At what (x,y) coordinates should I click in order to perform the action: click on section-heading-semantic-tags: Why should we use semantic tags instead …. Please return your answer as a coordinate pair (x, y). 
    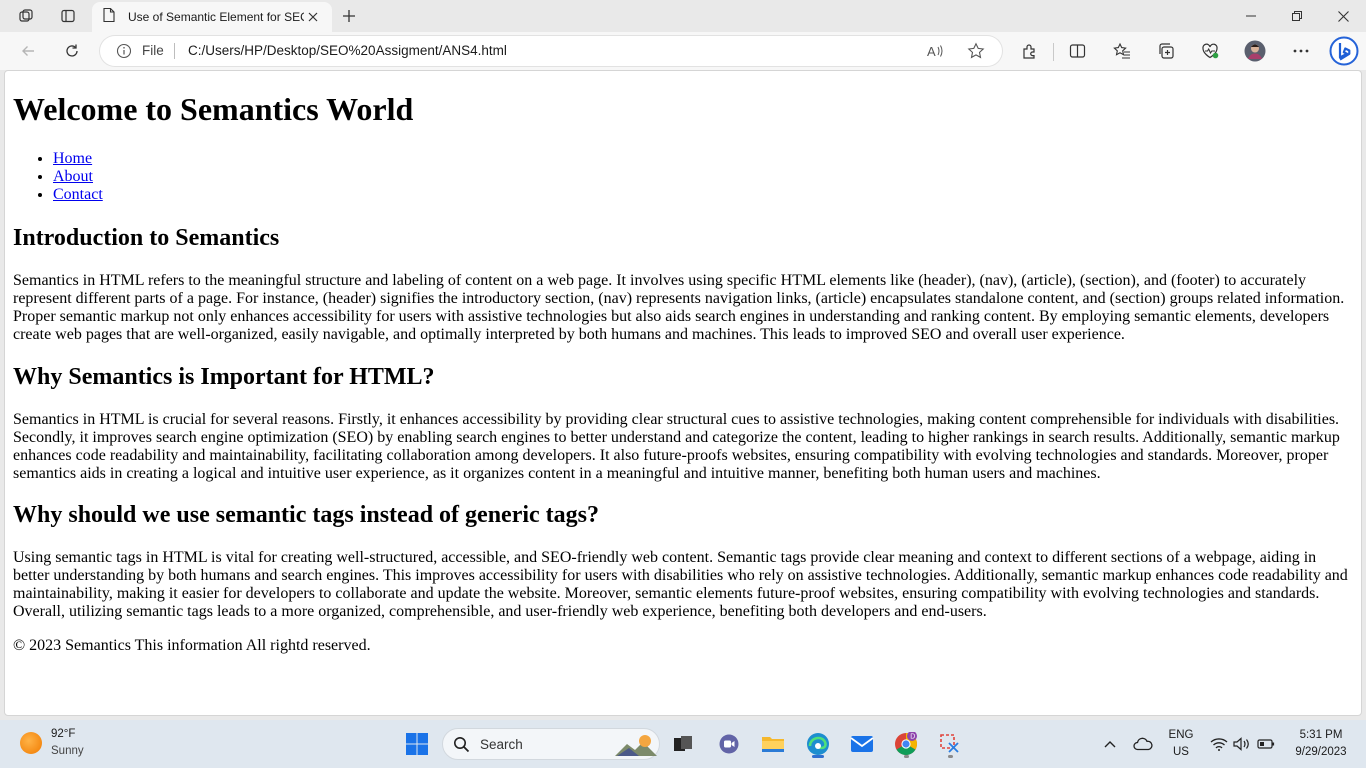
    Looking at the image, I should click on (306, 515).